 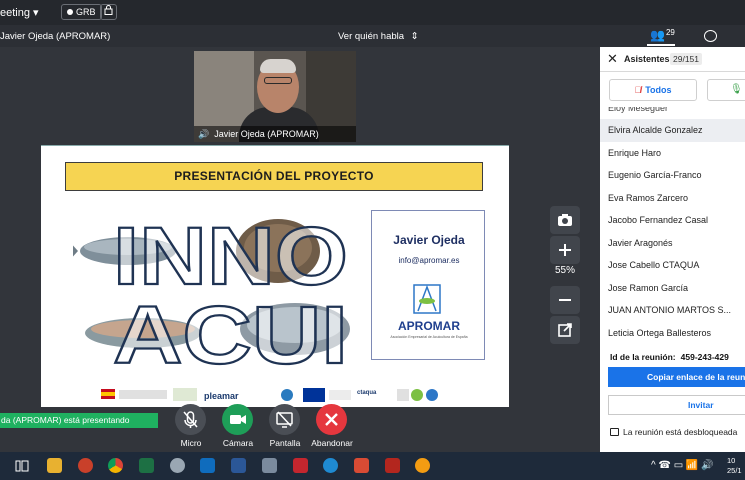 I want to click on list-item: Jose Ramon García, so click(x=672, y=288).